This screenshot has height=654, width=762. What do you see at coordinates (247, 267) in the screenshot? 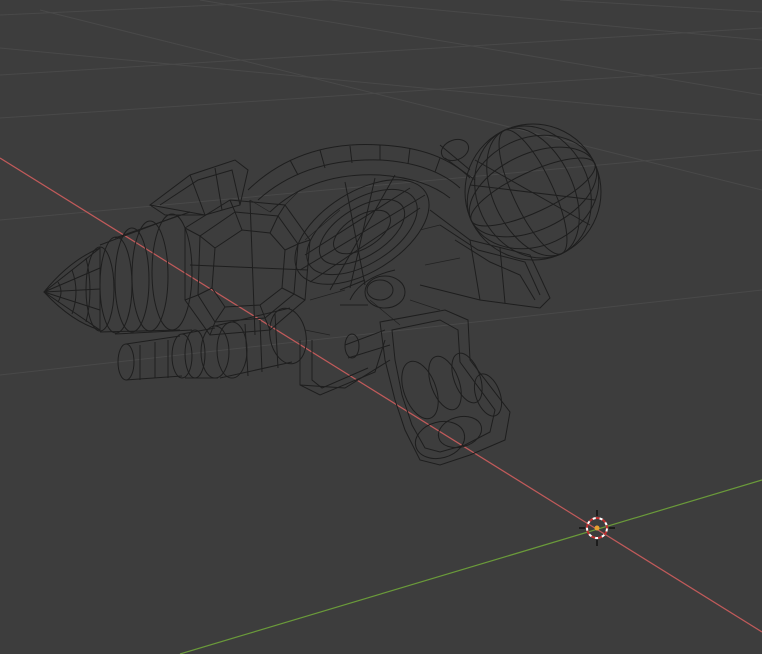
I see `main-body` at bounding box center [247, 267].